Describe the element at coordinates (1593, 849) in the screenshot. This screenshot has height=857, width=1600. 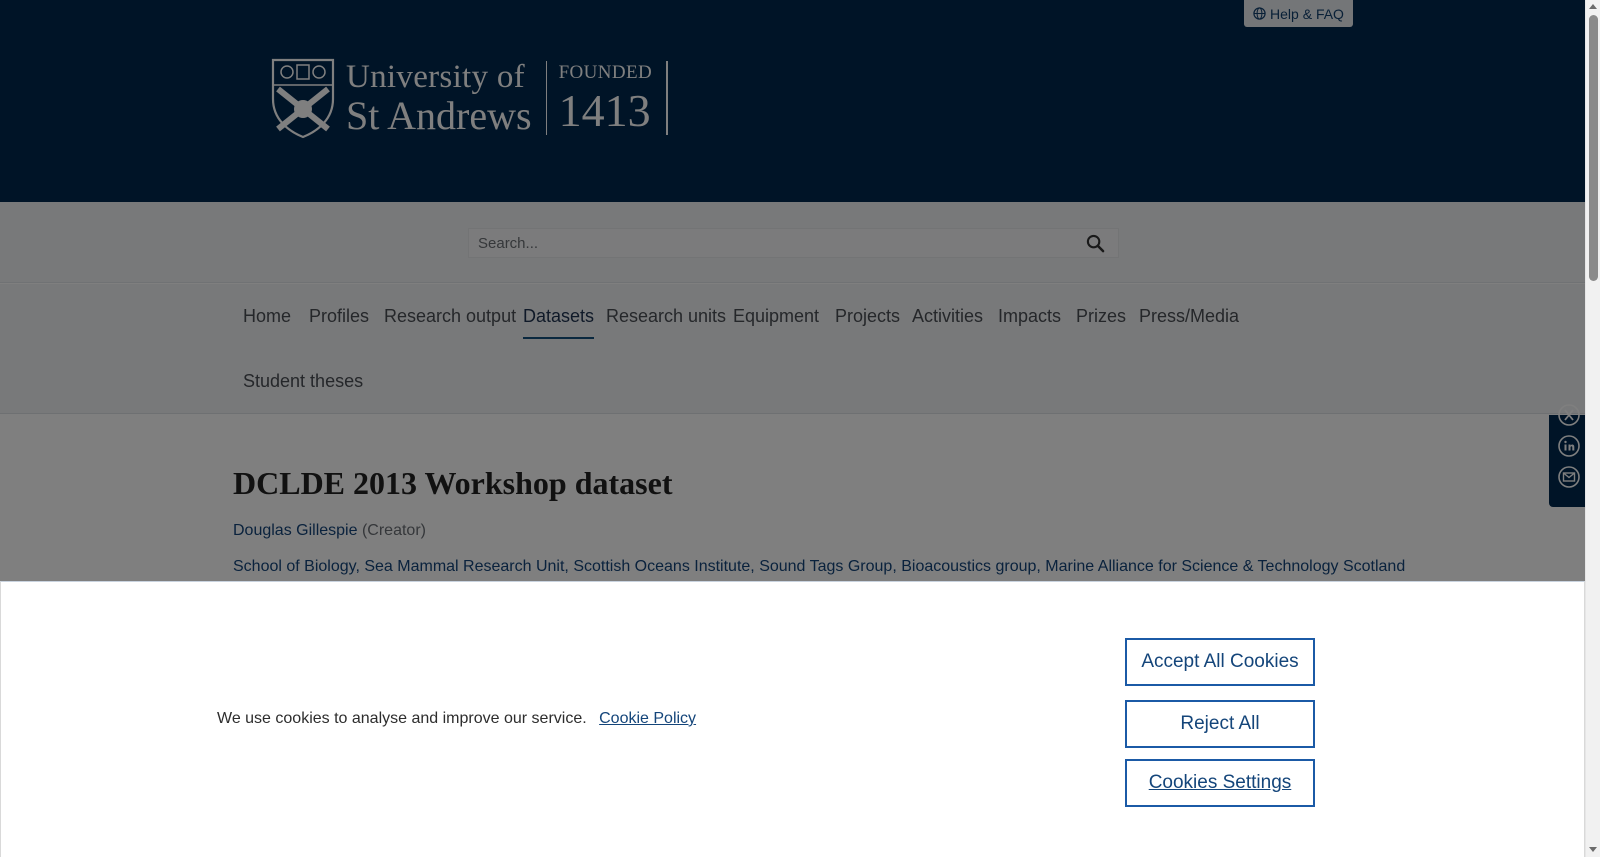
I see `scroll-down-arrow-icon` at that location.